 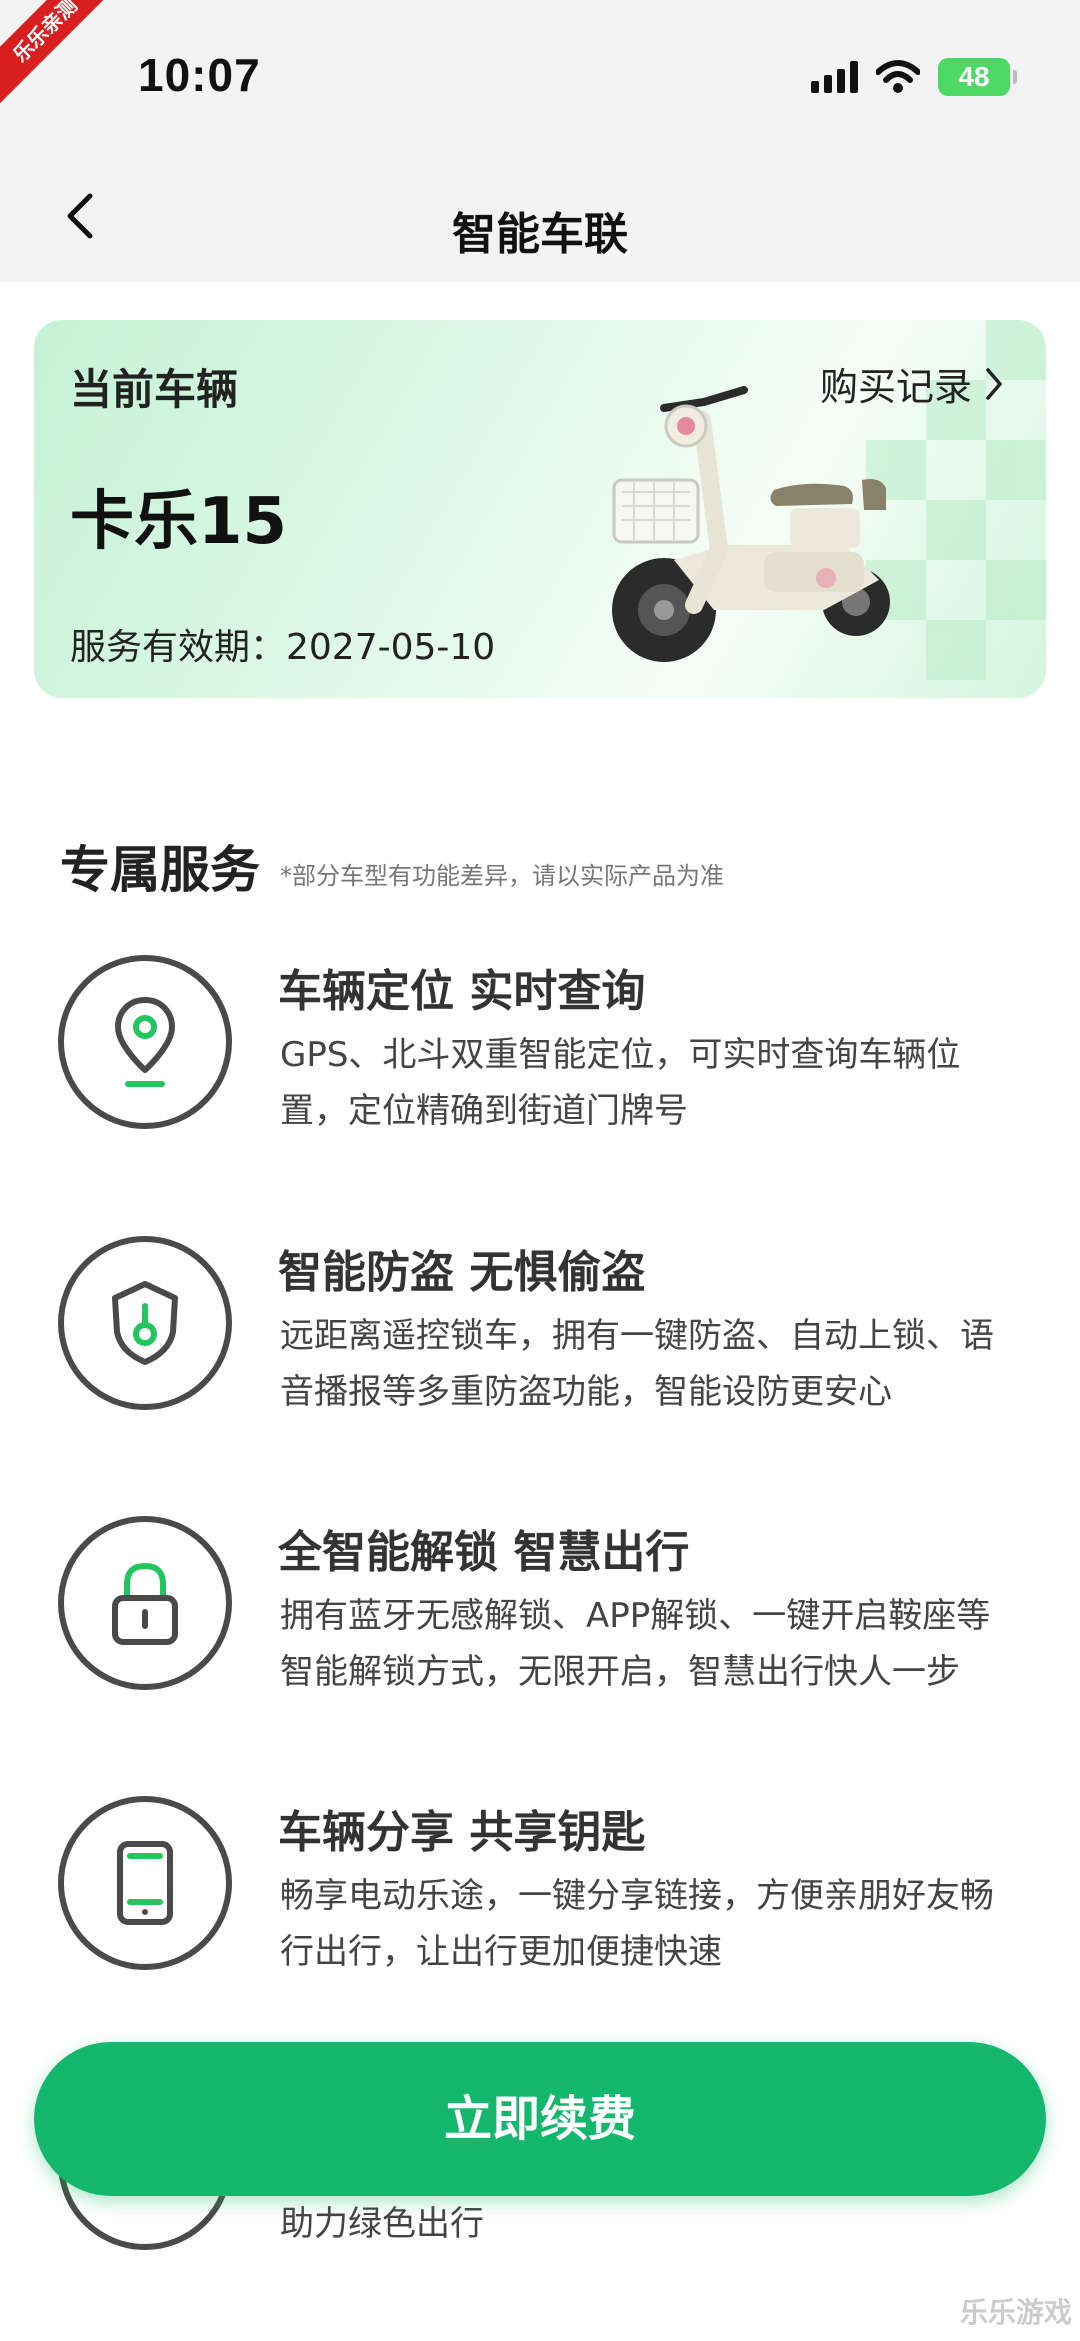 What do you see at coordinates (462, 1832) in the screenshot?
I see `service-title: 车辆分享 共享钥匙` at bounding box center [462, 1832].